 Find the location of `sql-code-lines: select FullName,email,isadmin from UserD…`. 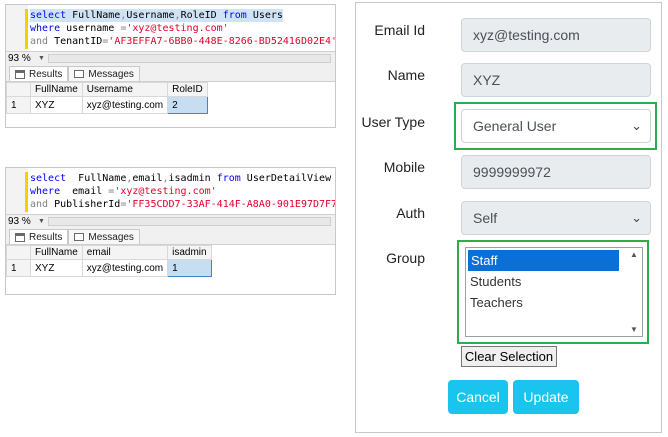

sql-code-lines: select FullName,email,isadmin from UserD… is located at coordinates (182, 191).